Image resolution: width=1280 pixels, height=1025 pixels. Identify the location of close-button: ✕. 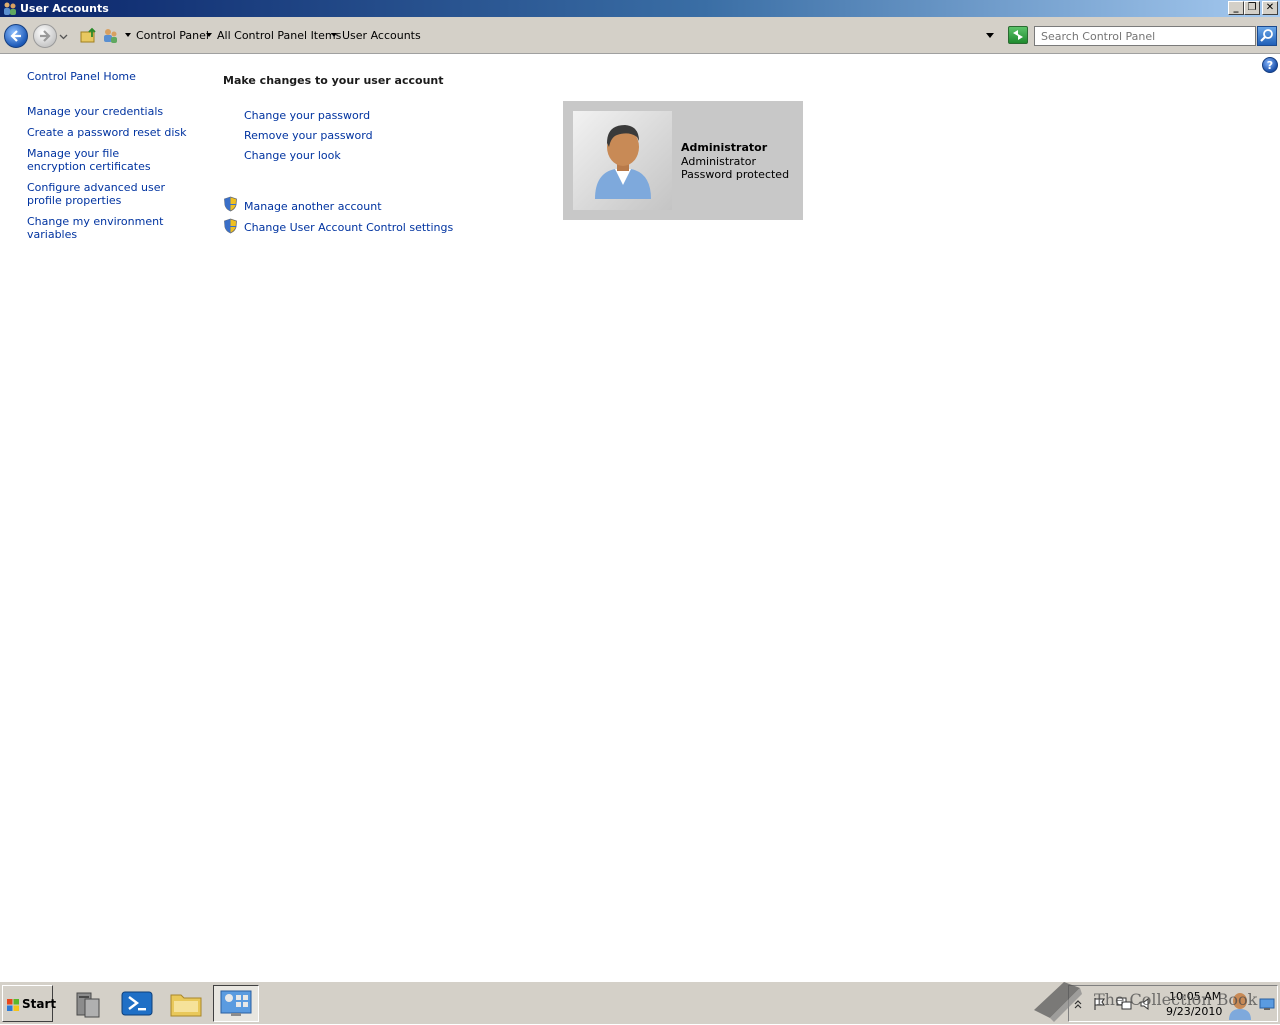
(1270, 8).